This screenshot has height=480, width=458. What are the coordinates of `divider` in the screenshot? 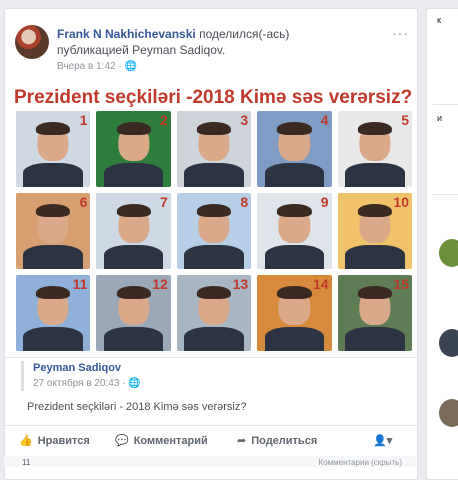 It's located at (211, 357).